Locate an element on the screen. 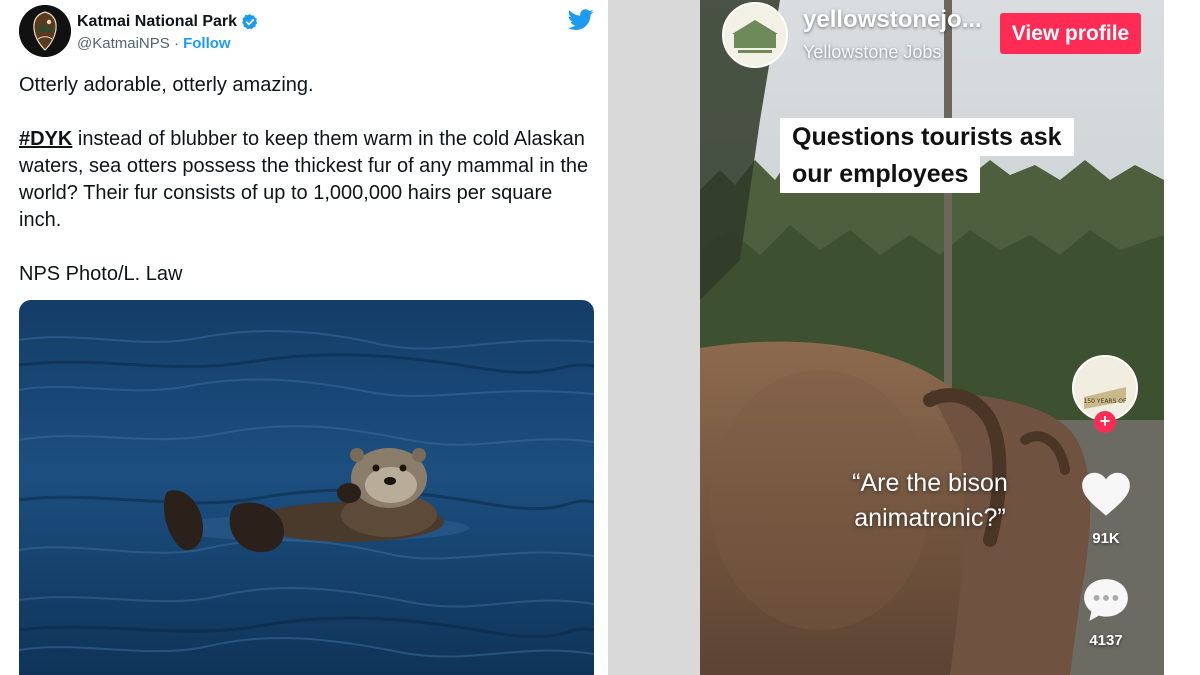 The width and height of the screenshot is (1200, 675). twitter-bird-icon is located at coordinates (581, 20).